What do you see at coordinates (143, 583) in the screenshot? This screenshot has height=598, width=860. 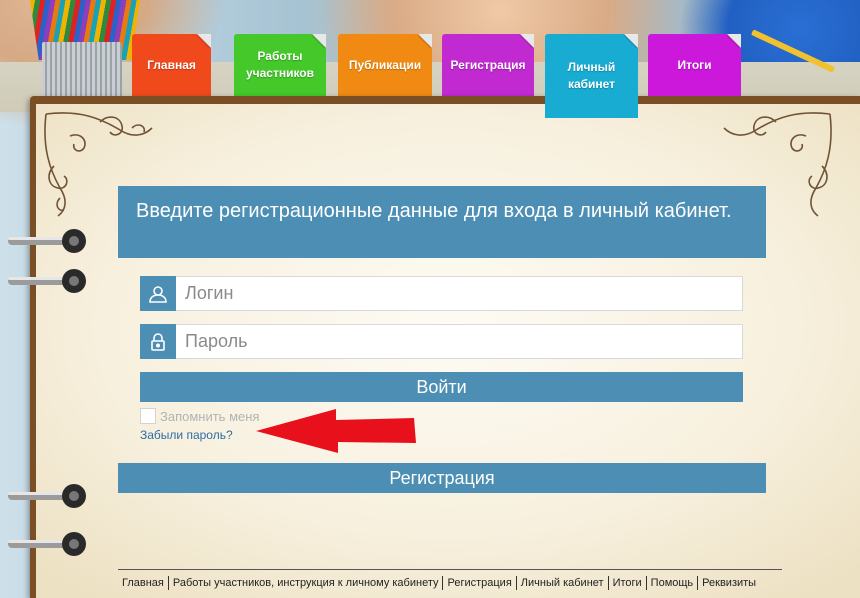 I see `footer-link-home: Главная` at bounding box center [143, 583].